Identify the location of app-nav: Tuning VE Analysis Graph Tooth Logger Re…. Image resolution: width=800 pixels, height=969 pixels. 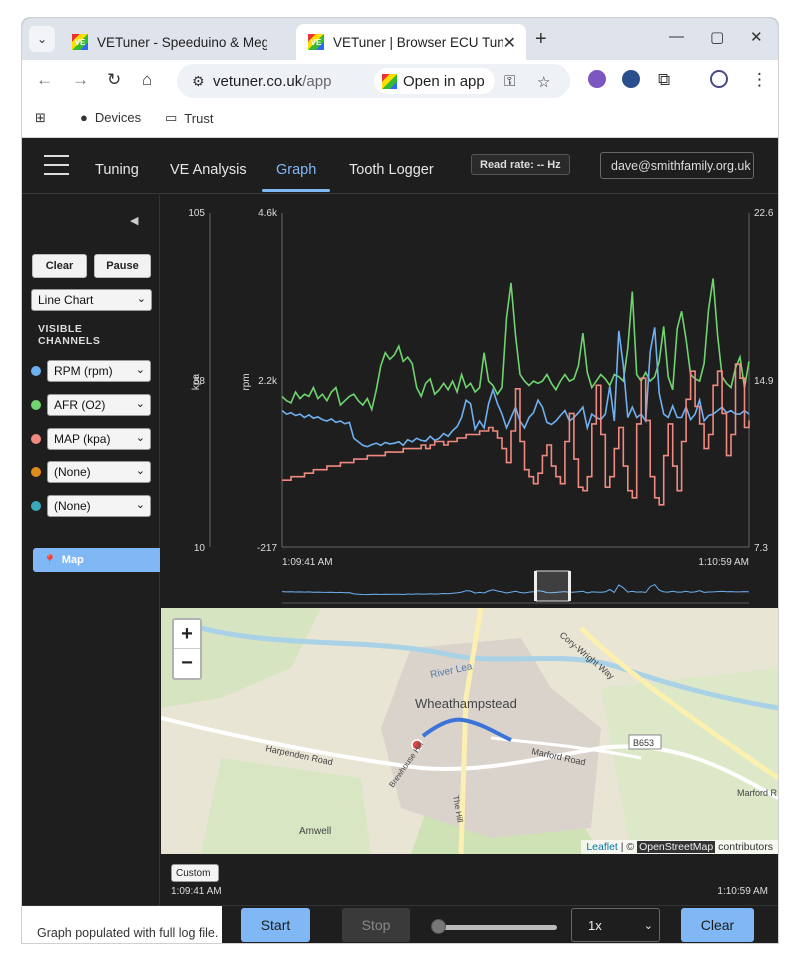
(400, 166).